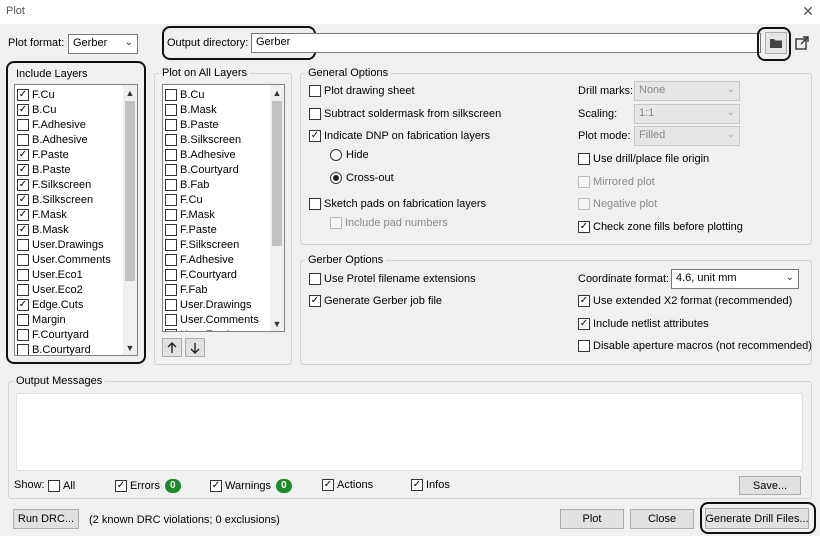 The image size is (820, 536). I want to click on subtract-soldermask-checkbox, so click(315, 114).